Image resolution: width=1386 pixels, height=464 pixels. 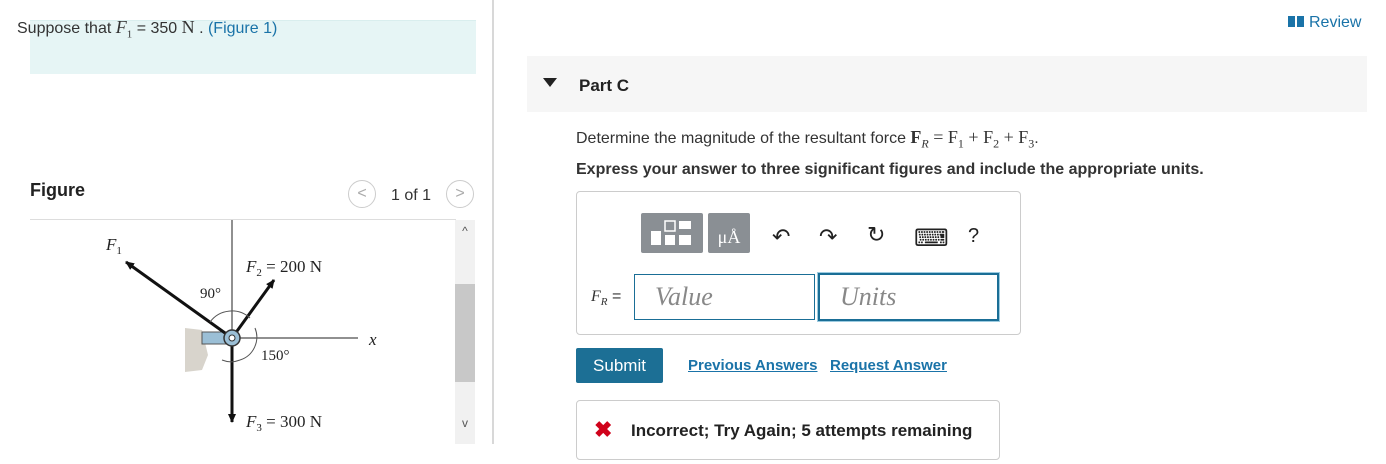 What do you see at coordinates (465, 231) in the screenshot?
I see `scroll-up-icon: ^` at bounding box center [465, 231].